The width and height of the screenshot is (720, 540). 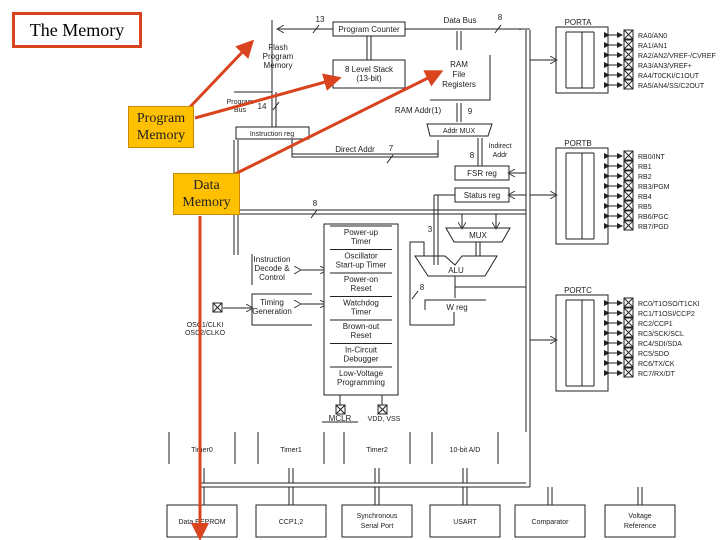 What do you see at coordinates (656, 364) in the screenshot?
I see `portc-pin-6: RC6/TX/CK` at bounding box center [656, 364].